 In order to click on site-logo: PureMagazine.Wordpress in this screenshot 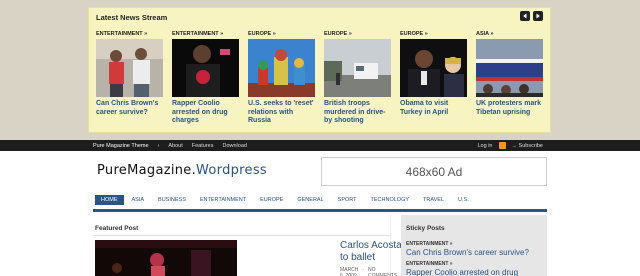, I will do `click(182, 170)`.